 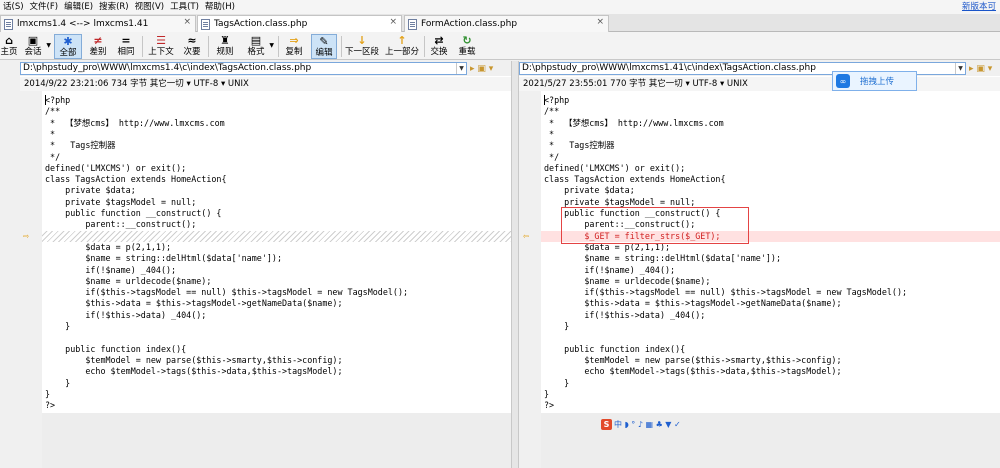 I want to click on menu-item-help: 帮助(H), so click(x=220, y=7).